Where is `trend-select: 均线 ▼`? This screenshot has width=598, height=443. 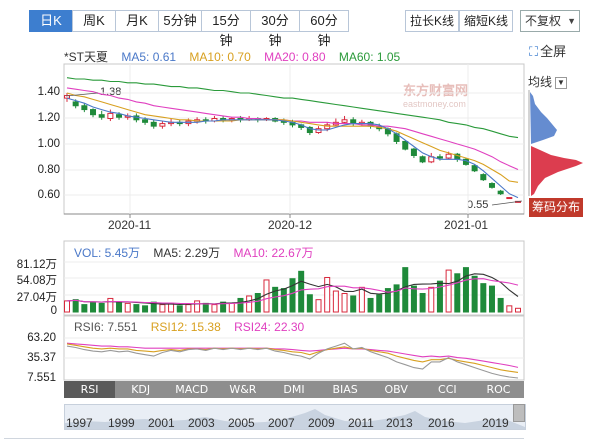
trend-select: 均线 ▼ is located at coordinates (548, 81).